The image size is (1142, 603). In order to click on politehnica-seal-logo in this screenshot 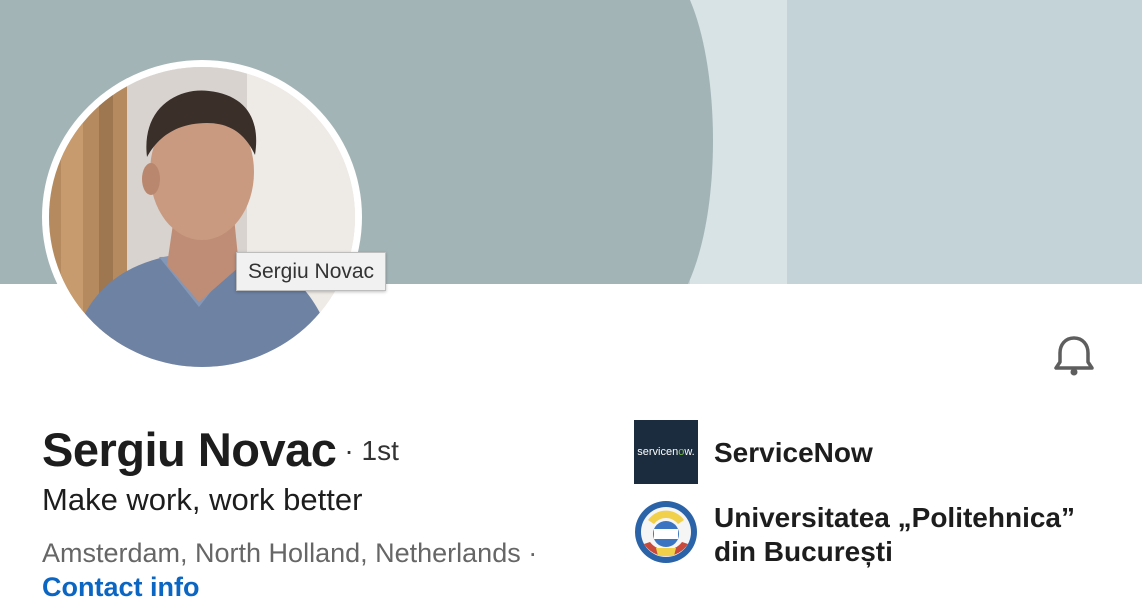, I will do `click(666, 532)`.